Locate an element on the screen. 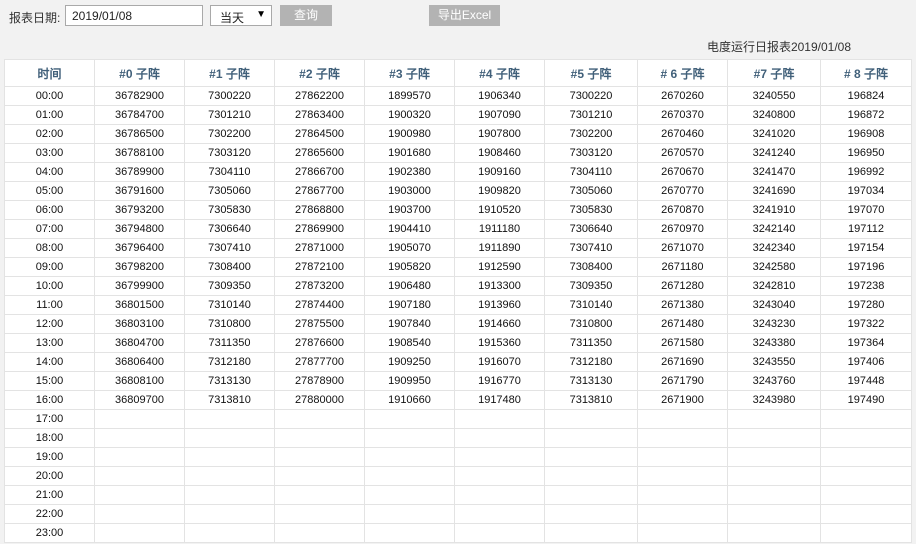 This screenshot has height=544, width=916. time-cell: 02:00 is located at coordinates (49, 134).